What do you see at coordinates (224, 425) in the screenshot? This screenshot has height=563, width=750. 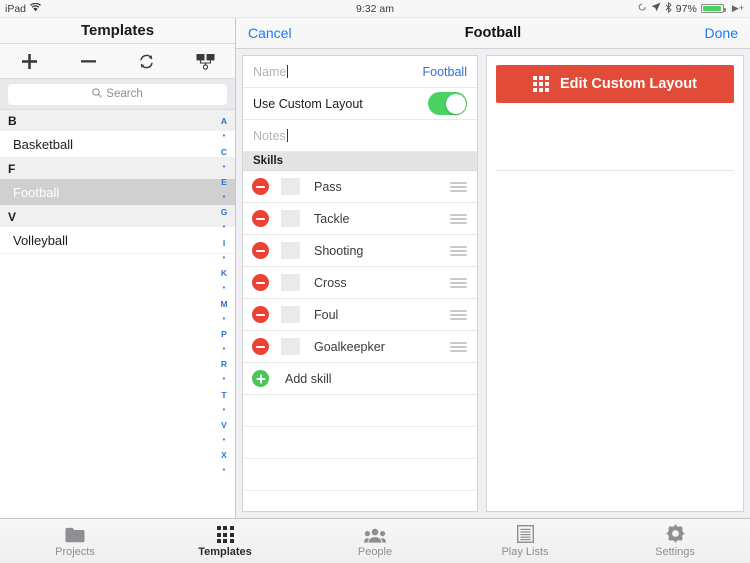 I see `index-entry: V` at bounding box center [224, 425].